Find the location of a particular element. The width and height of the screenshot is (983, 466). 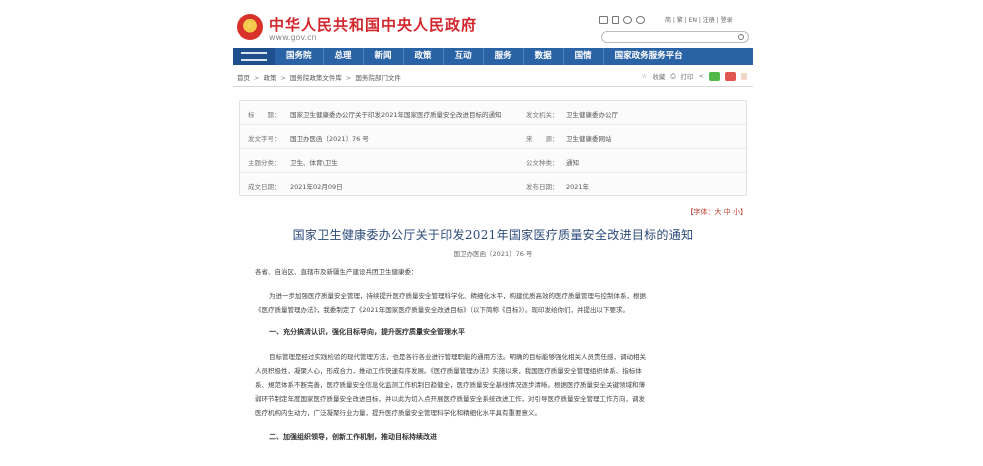

font-size-switcher: 【字体：大 中 小】 is located at coordinates (717, 212).